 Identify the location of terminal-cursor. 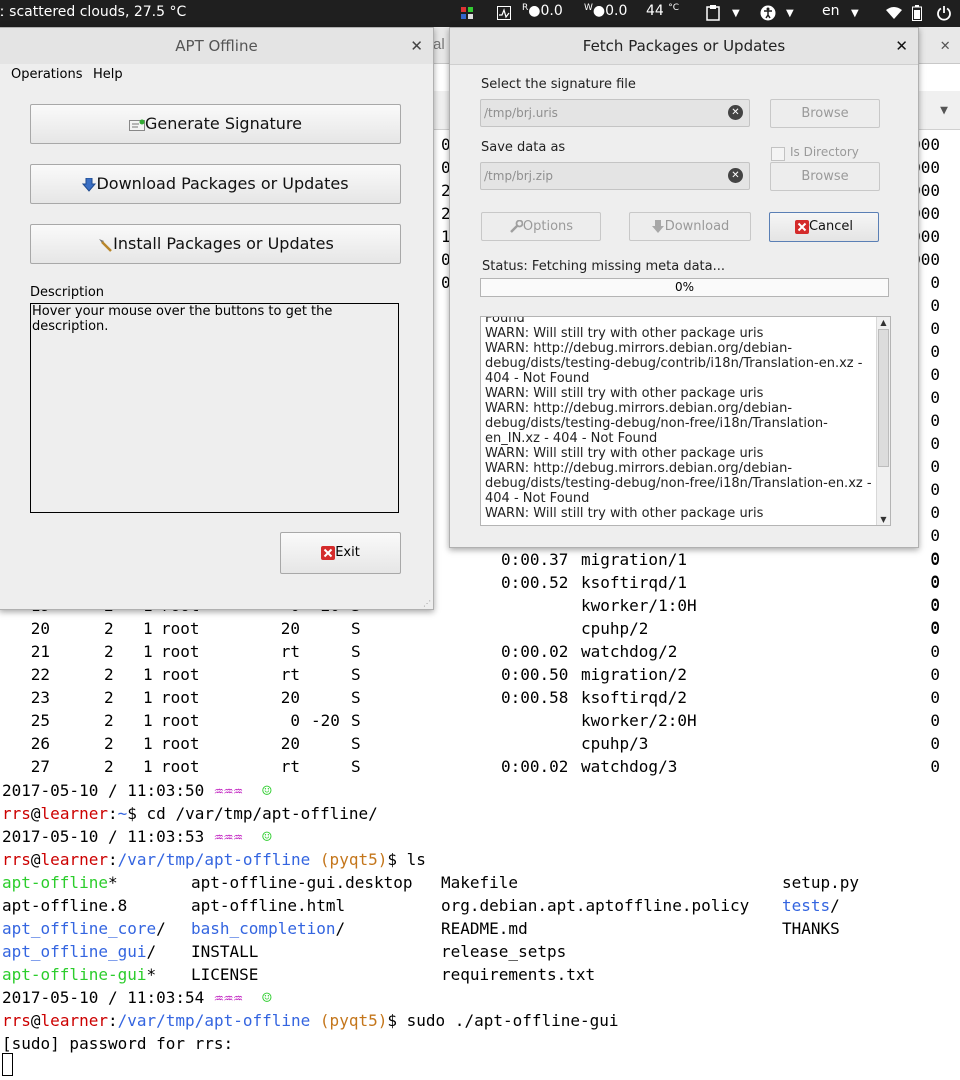
(7, 1064).